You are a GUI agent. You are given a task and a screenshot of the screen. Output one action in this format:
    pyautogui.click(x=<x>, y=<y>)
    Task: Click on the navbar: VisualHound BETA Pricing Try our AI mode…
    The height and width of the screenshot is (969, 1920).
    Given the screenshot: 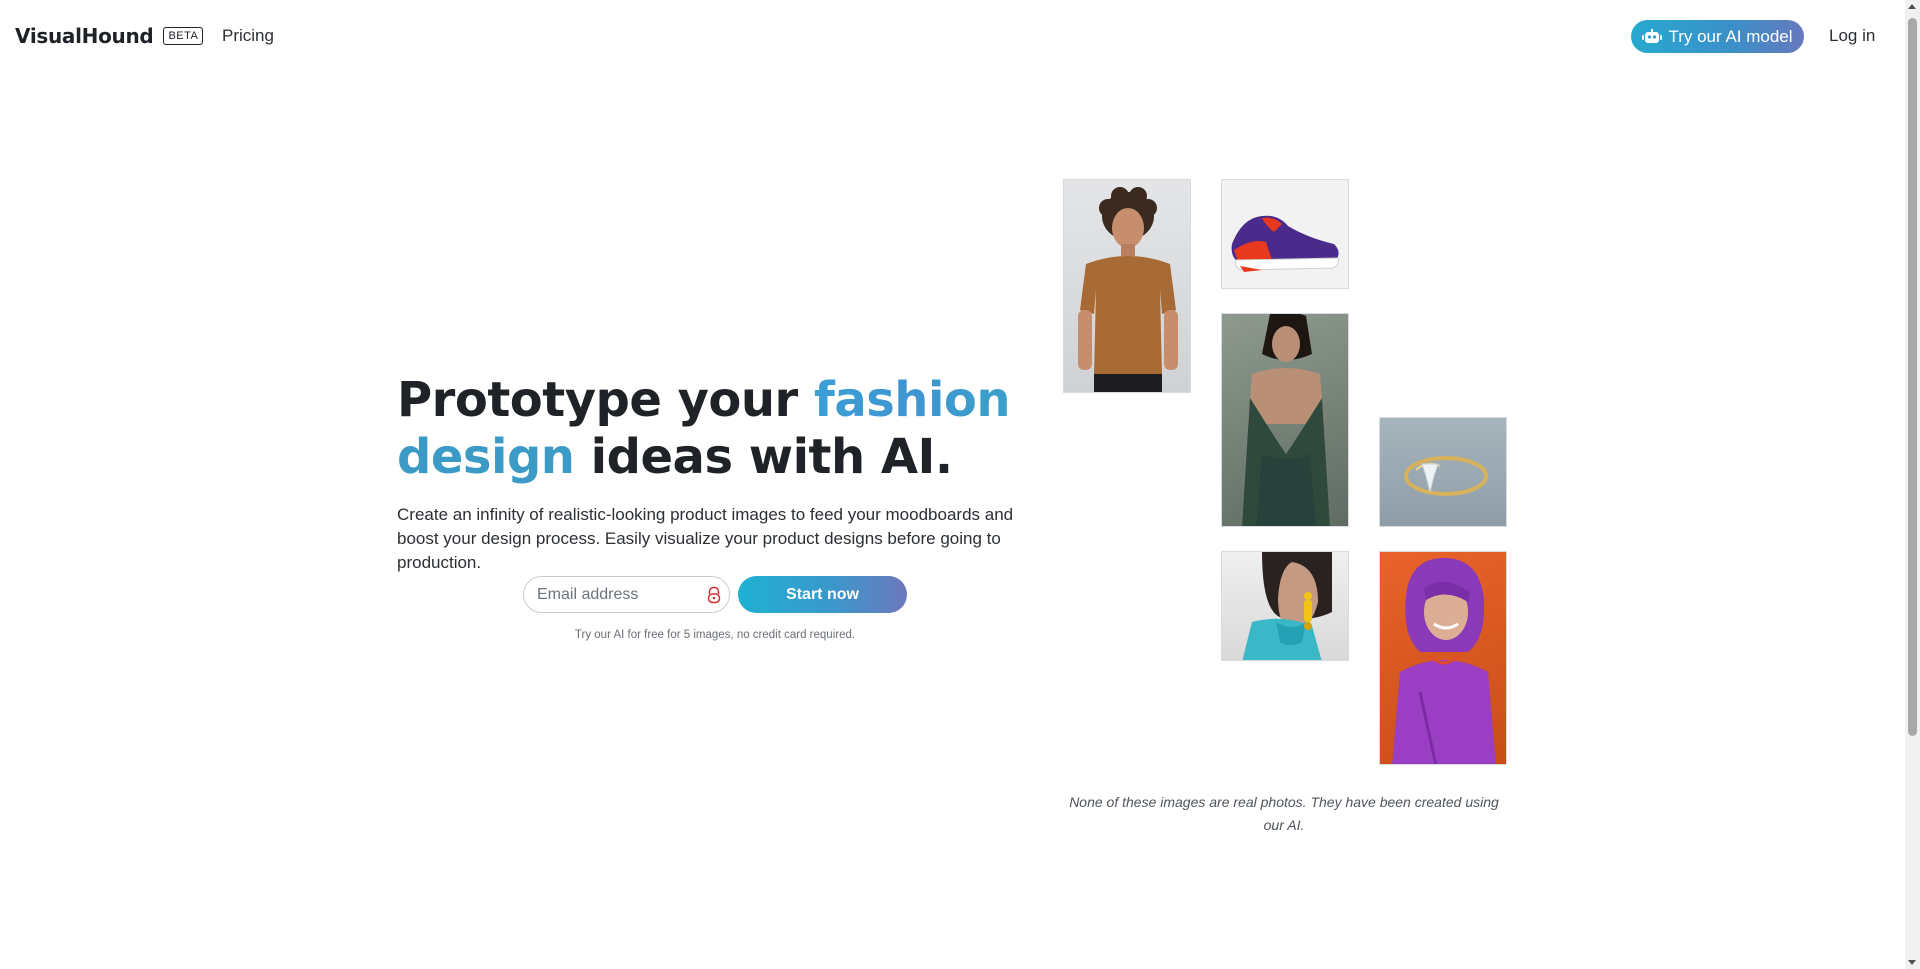 What is the action you would take?
    pyautogui.click(x=952, y=36)
    